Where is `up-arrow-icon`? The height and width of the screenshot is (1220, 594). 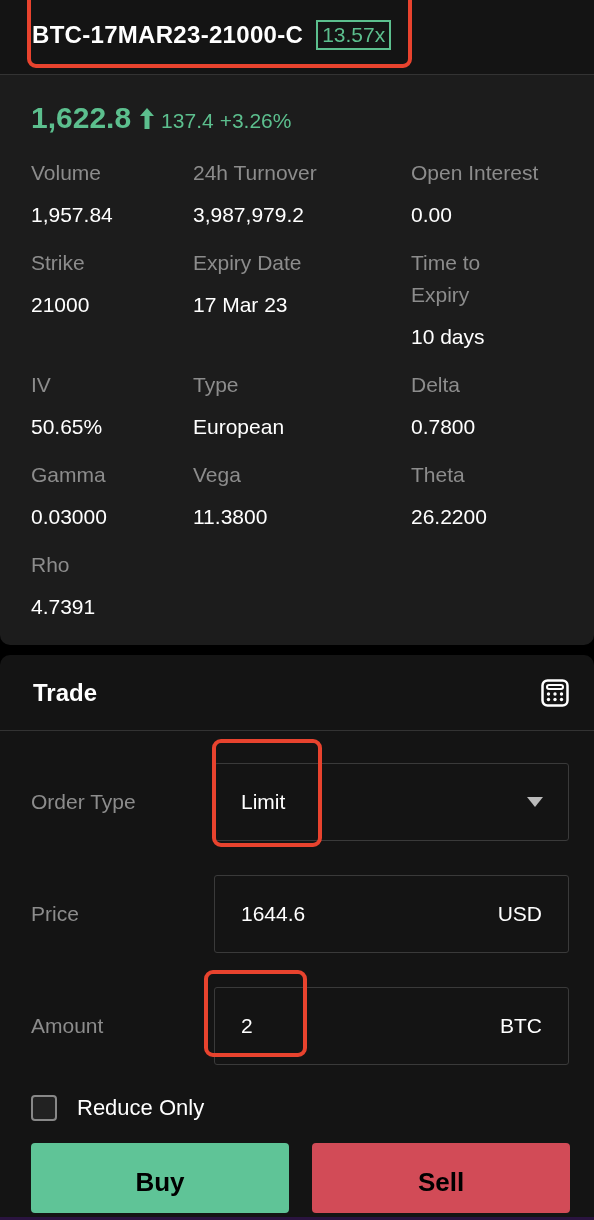 up-arrow-icon is located at coordinates (147, 118).